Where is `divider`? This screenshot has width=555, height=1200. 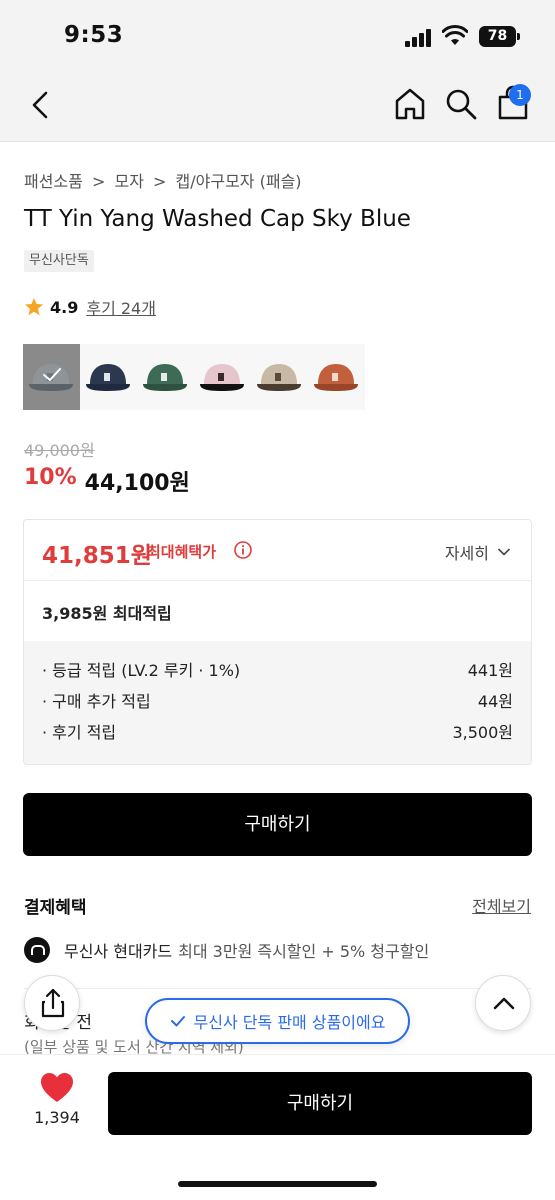
divider is located at coordinates (278, 988).